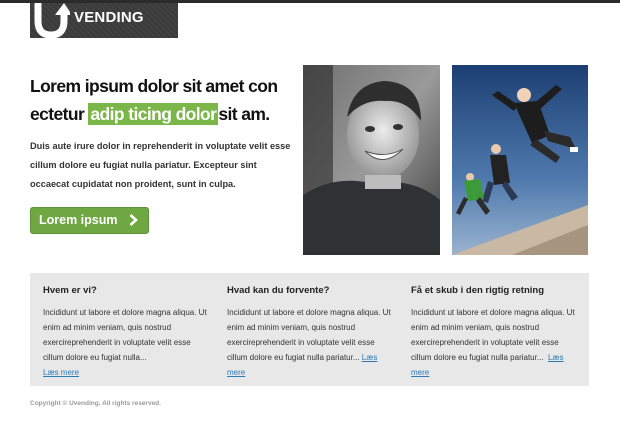 The height and width of the screenshot is (436, 620). Describe the element at coordinates (478, 290) in the screenshot. I see `feature-title: Få et skub i den rigtig retning` at that location.